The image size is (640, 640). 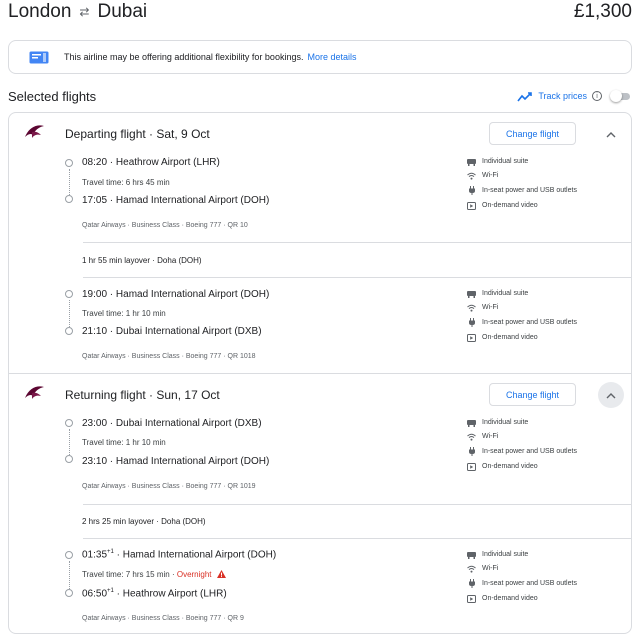 I want to click on arrival-time: 23:10, so click(x=95, y=461).